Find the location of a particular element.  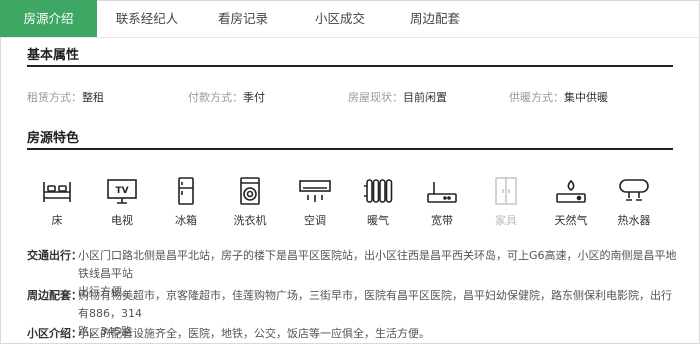

feature-label: 家具 is located at coordinates (506, 220).